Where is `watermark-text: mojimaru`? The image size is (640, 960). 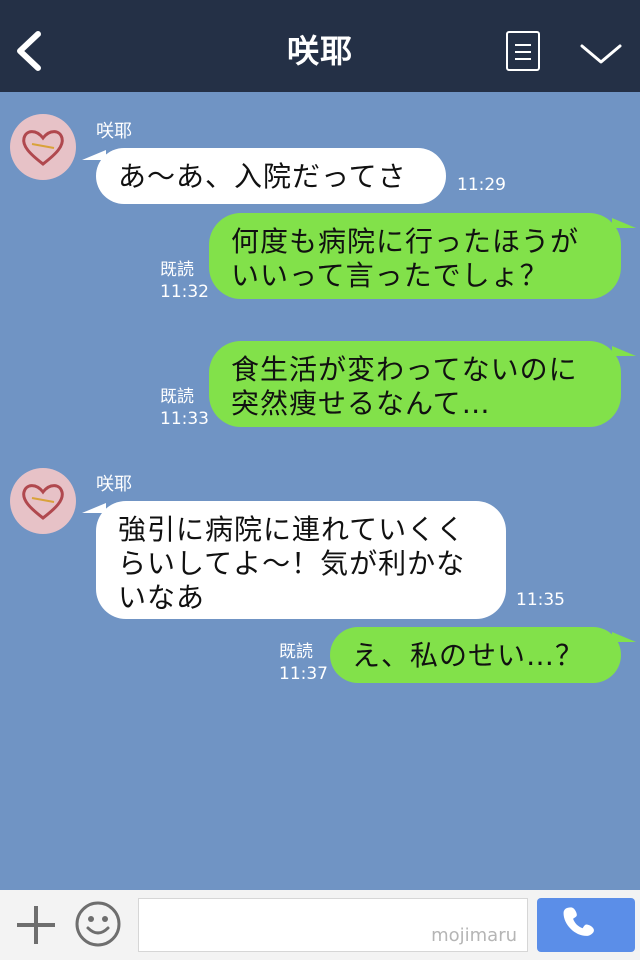
watermark-text: mojimaru is located at coordinates (474, 935).